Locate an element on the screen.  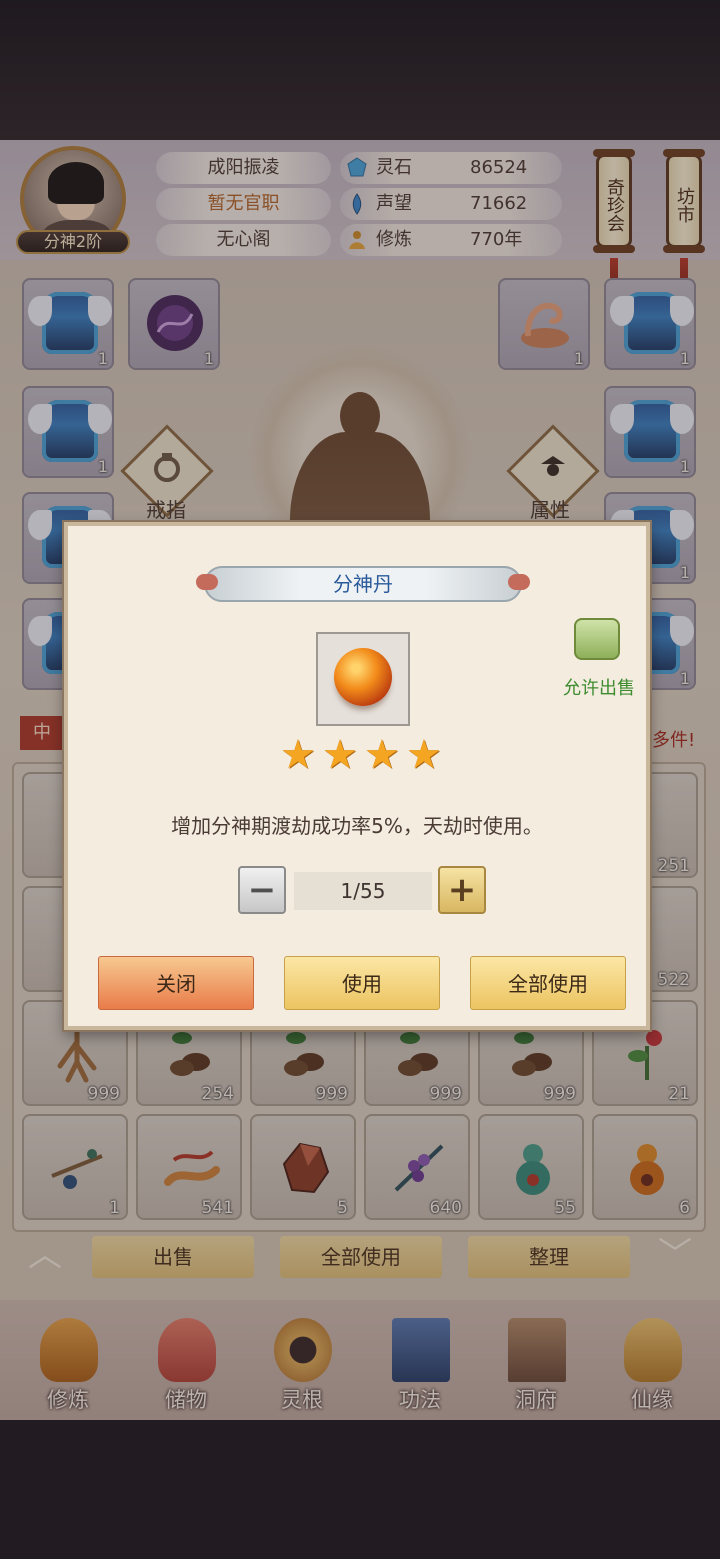
star-rating: ★ ★ ★ ★ is located at coordinates (363, 755).